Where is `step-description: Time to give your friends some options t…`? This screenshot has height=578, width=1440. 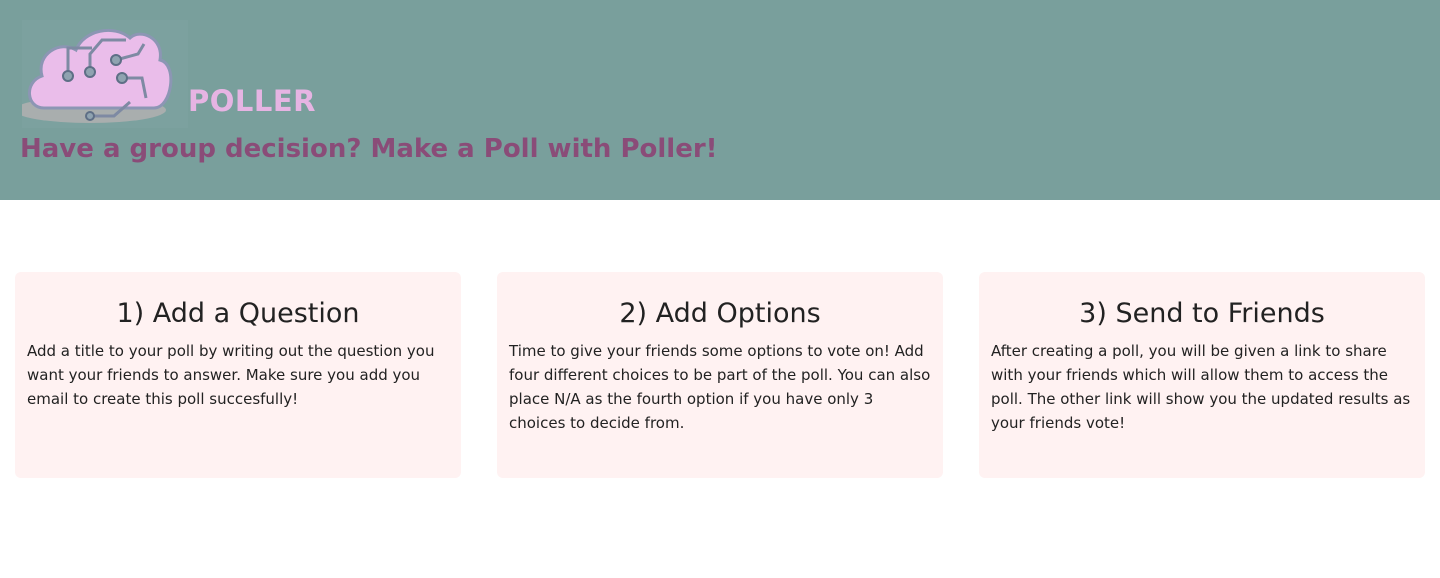
step-description: Time to give your friends some options t… is located at coordinates (720, 387).